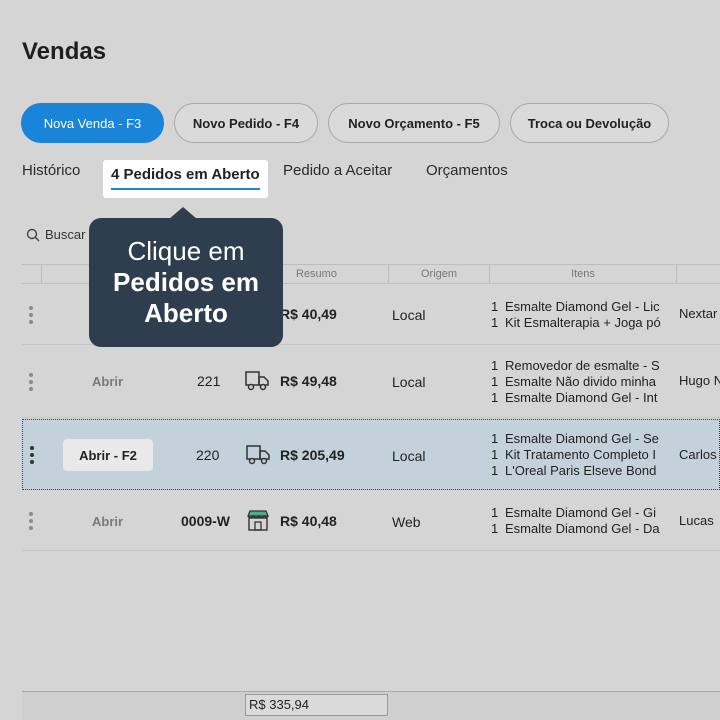 Image resolution: width=720 pixels, height=720 pixels. Describe the element at coordinates (31, 274) in the screenshot. I see `header-cell-menu` at that location.